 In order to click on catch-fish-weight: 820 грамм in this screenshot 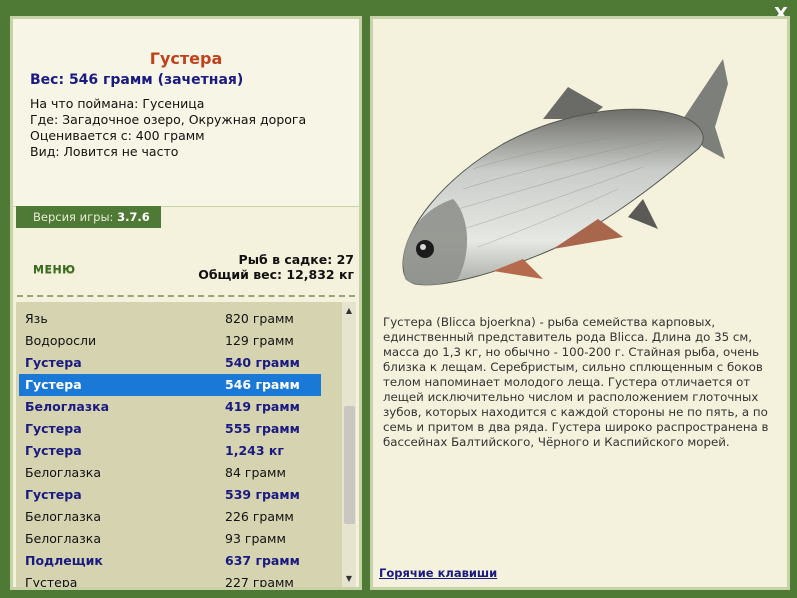, I will do `click(259, 318)`.